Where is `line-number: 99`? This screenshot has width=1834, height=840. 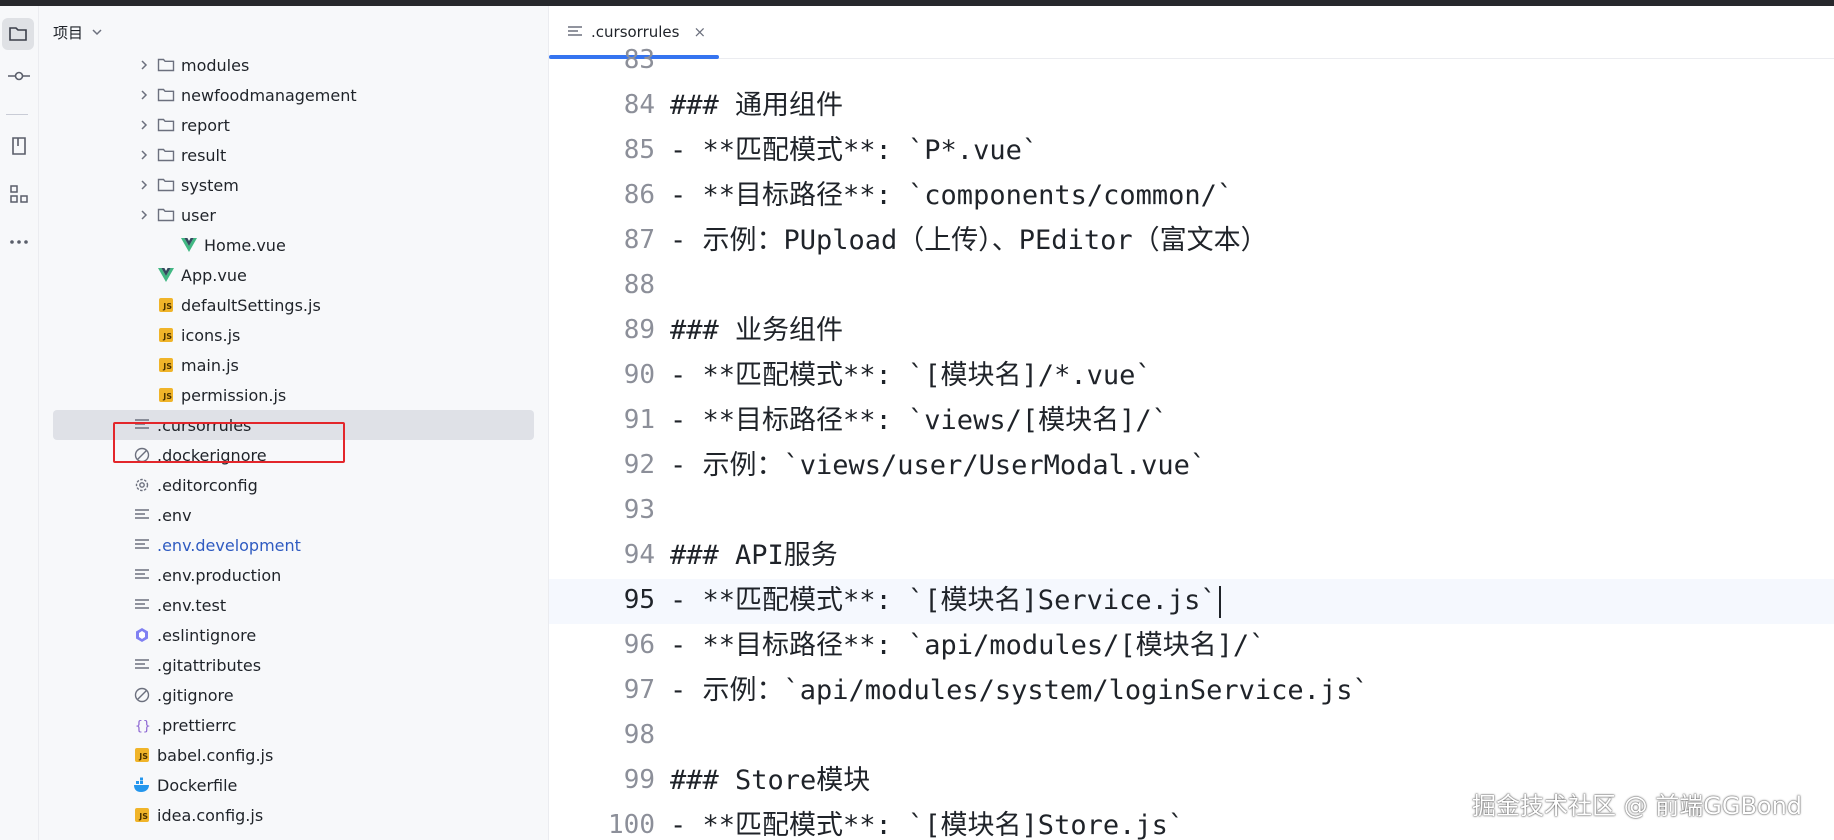 line-number: 99 is located at coordinates (639, 780).